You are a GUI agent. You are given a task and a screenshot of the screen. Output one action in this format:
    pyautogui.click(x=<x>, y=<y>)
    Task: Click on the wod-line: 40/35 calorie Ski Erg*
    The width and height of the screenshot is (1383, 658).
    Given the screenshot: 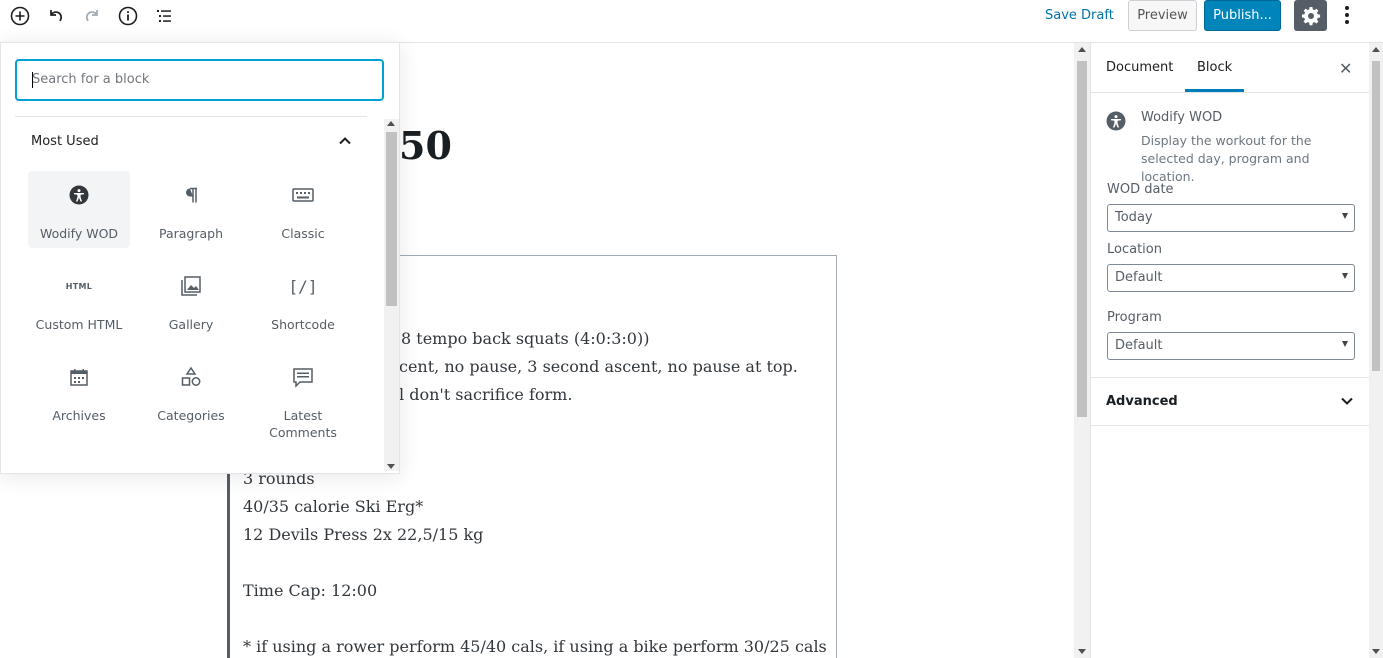 What is the action you would take?
    pyautogui.click(x=333, y=506)
    